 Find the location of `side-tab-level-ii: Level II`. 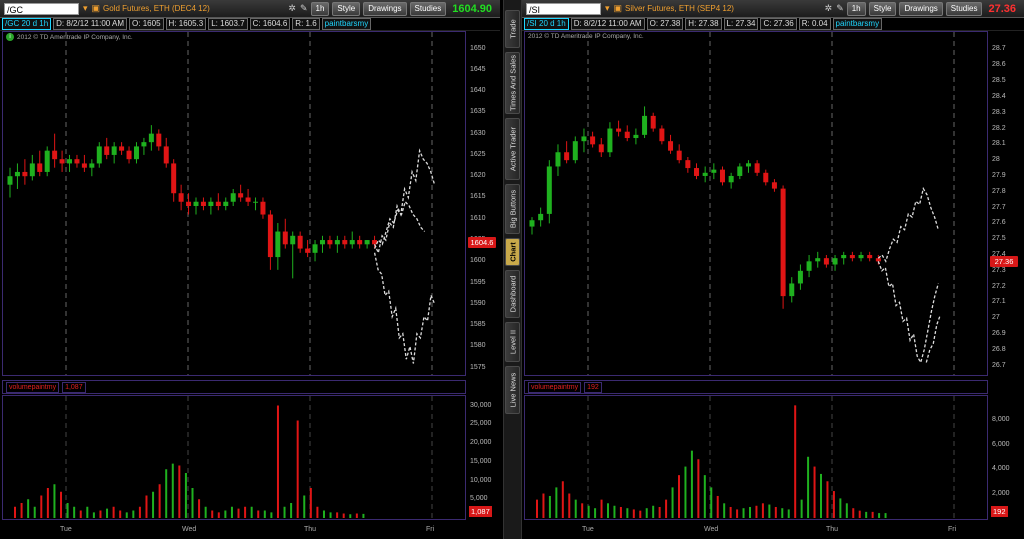

side-tab-level-ii: Level II is located at coordinates (512, 342).